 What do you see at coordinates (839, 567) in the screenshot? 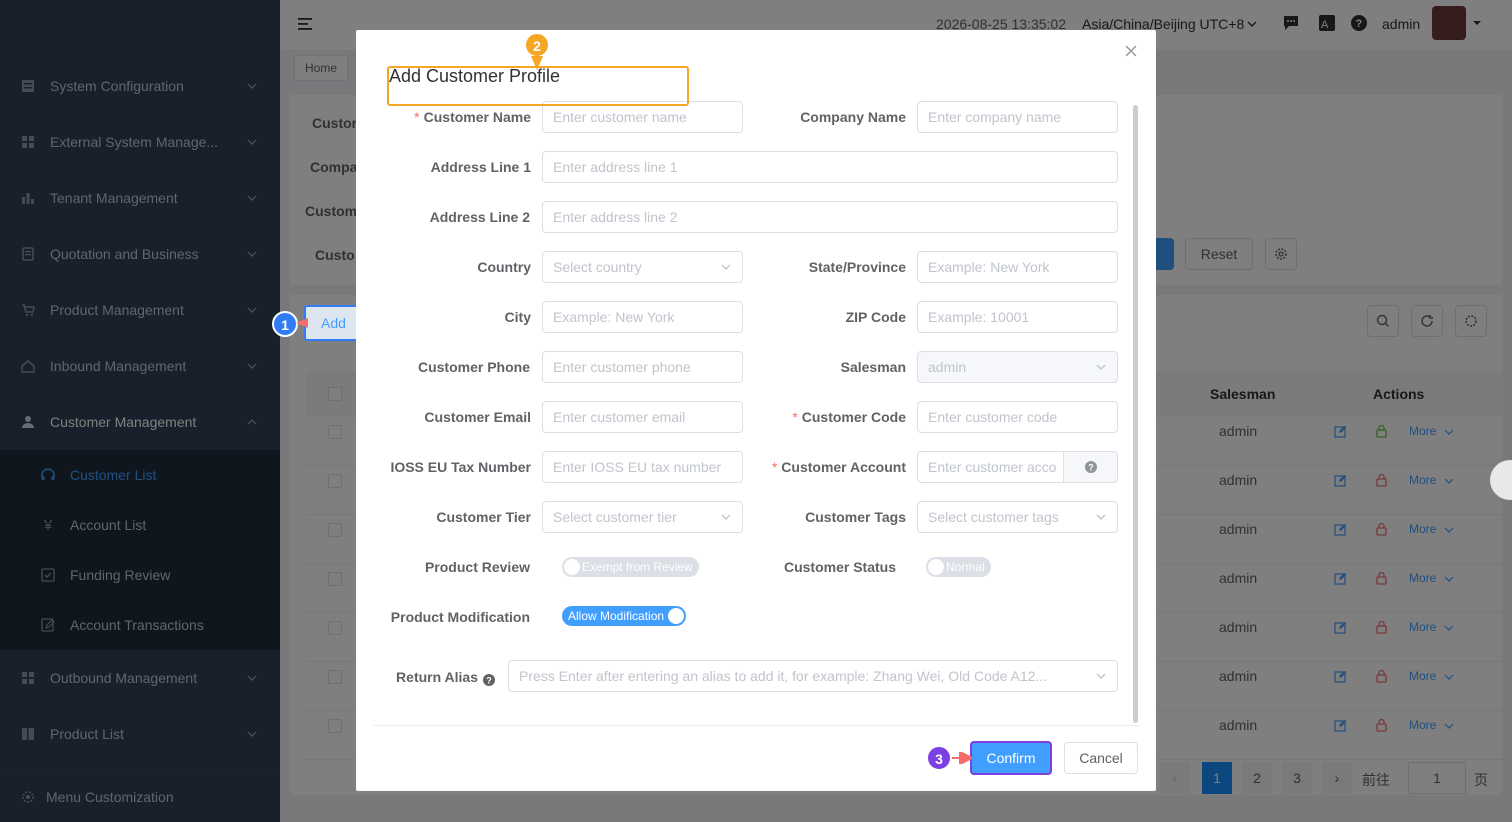
I see `customer-status-label: Customer Status` at bounding box center [839, 567].